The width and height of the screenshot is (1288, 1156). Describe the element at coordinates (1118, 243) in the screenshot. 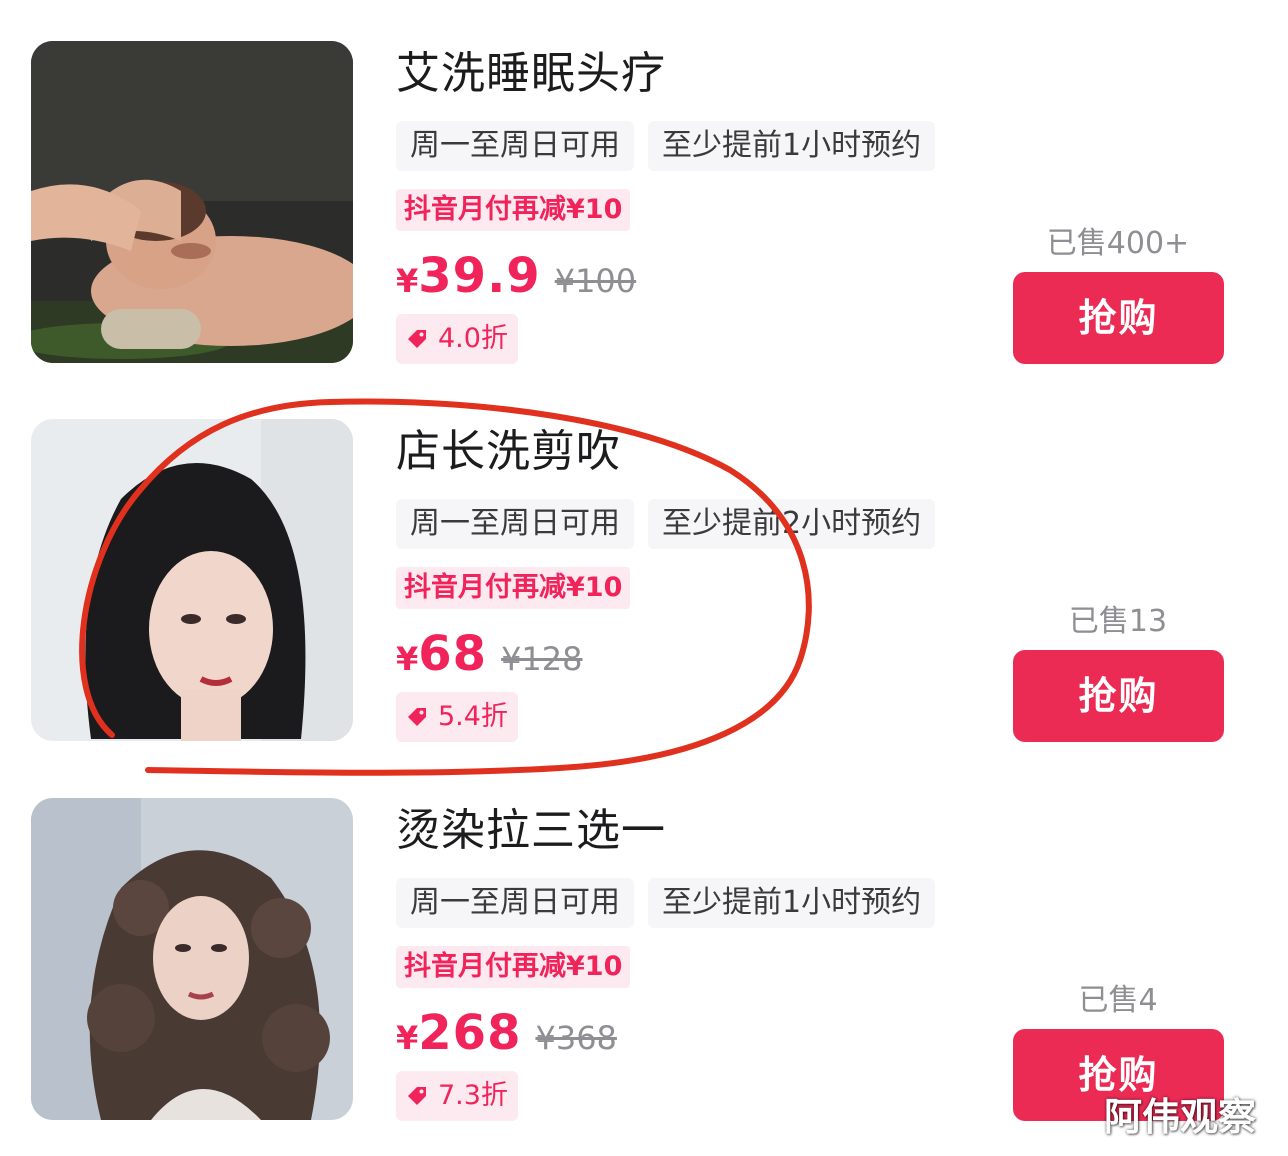

I see `sold-count: 已售400+` at that location.